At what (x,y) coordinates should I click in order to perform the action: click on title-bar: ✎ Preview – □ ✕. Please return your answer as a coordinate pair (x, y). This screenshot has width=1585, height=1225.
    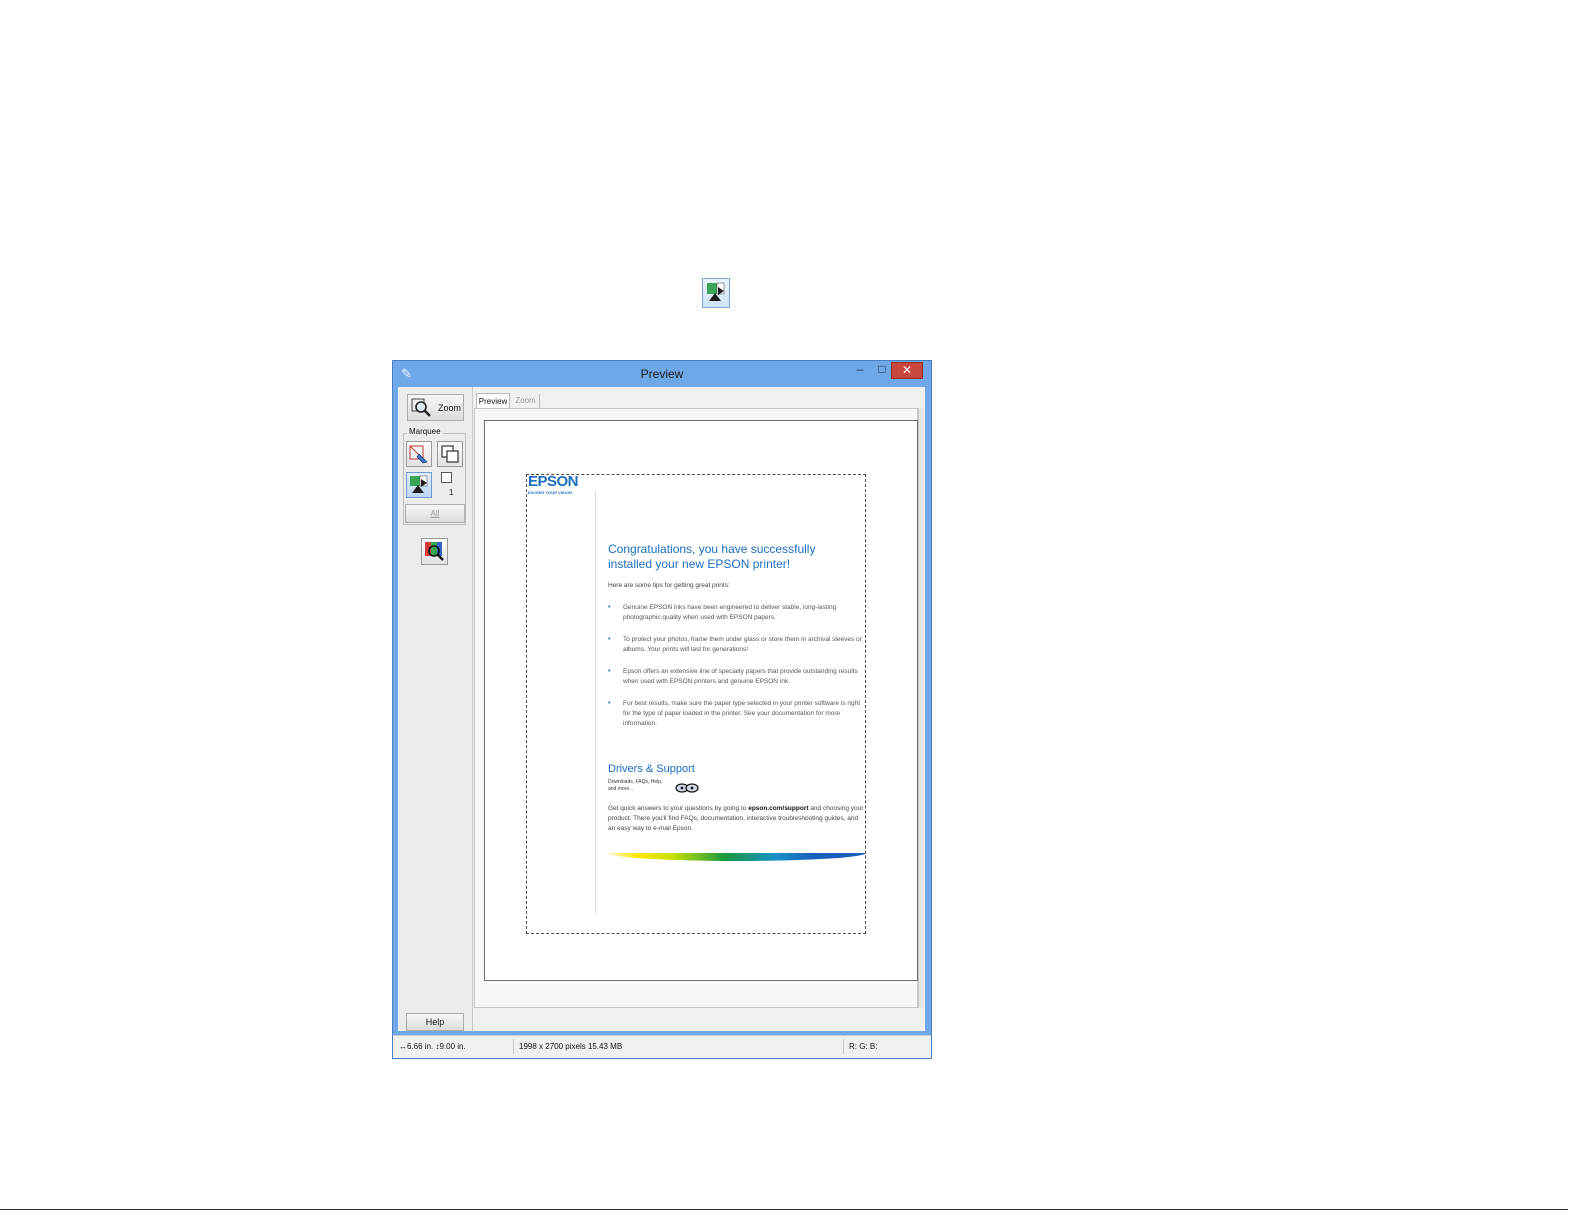
    Looking at the image, I should click on (662, 373).